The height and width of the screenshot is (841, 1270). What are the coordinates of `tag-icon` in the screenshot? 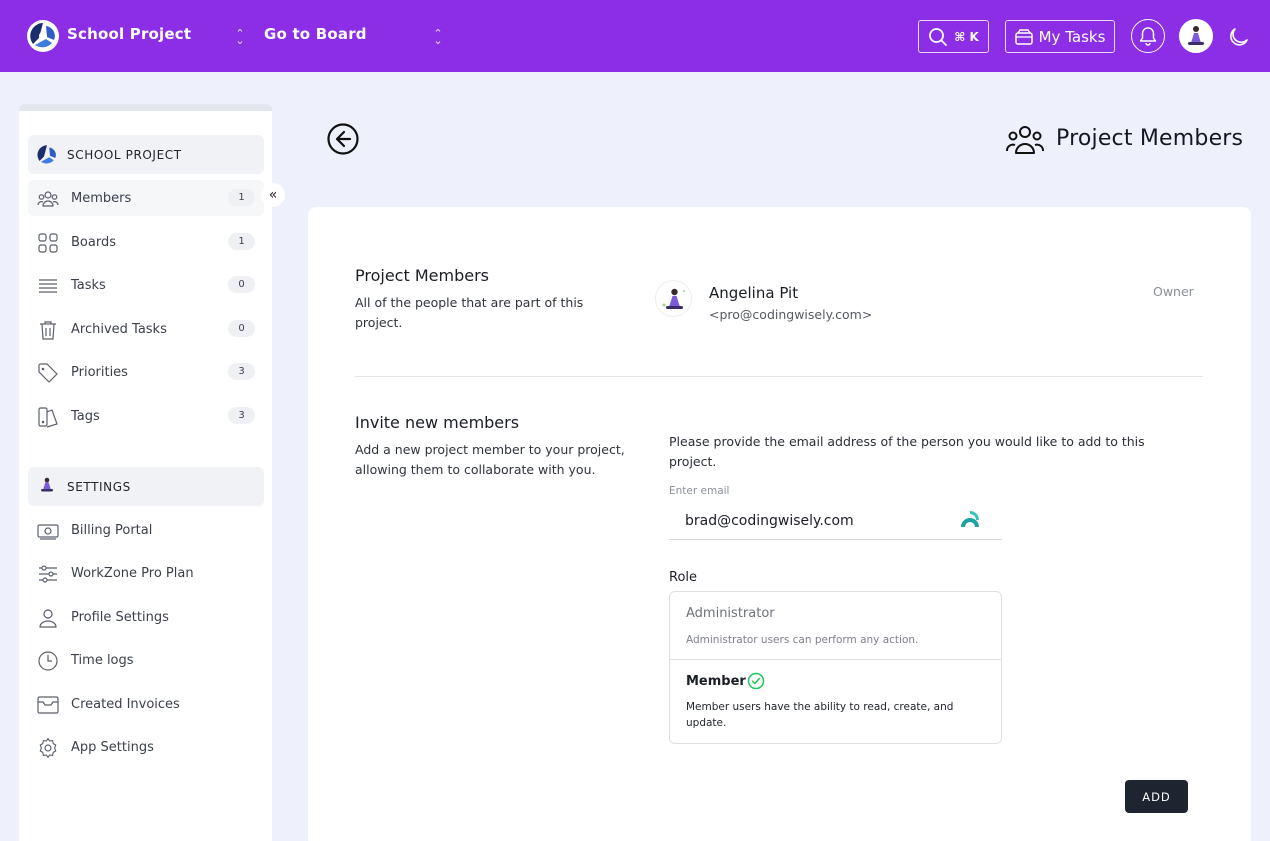 It's located at (48, 373).